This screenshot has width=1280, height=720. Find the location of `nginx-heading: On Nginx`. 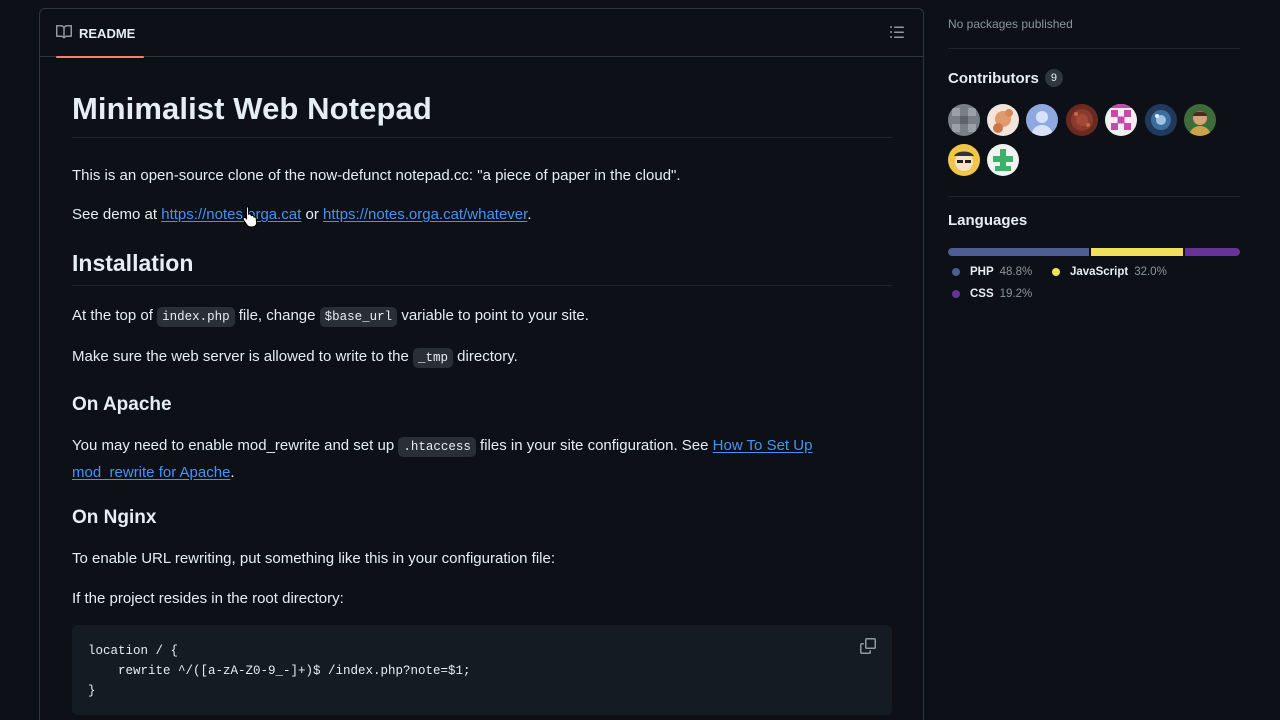

nginx-heading: On Nginx is located at coordinates (114, 517).